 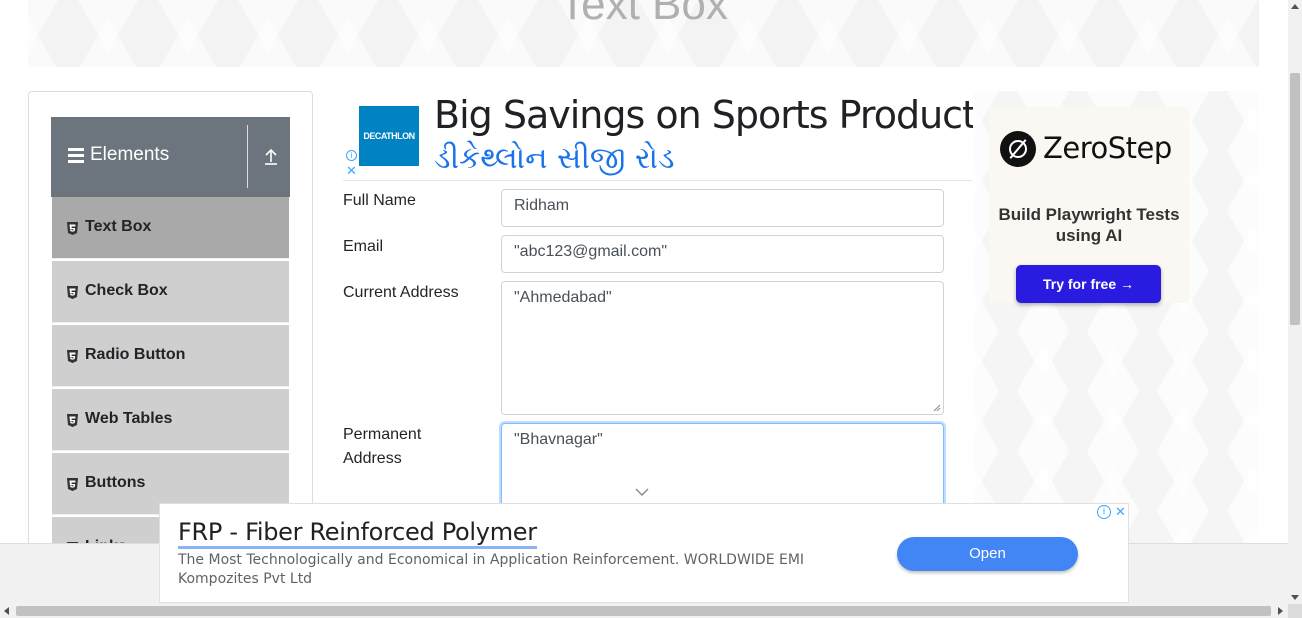 I want to click on ad-subline: ડીકેથ્લોન સીજી રોડ, so click(x=554, y=158).